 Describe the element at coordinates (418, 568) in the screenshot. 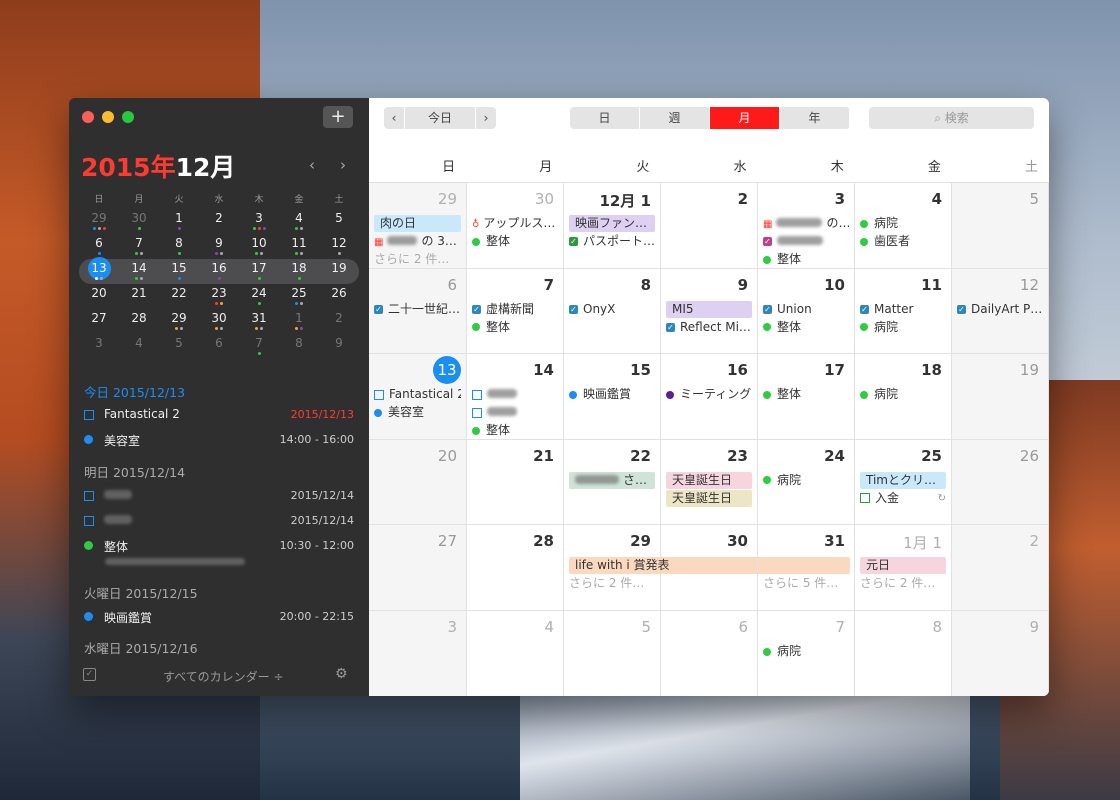

I see `day-cell: 27` at that location.